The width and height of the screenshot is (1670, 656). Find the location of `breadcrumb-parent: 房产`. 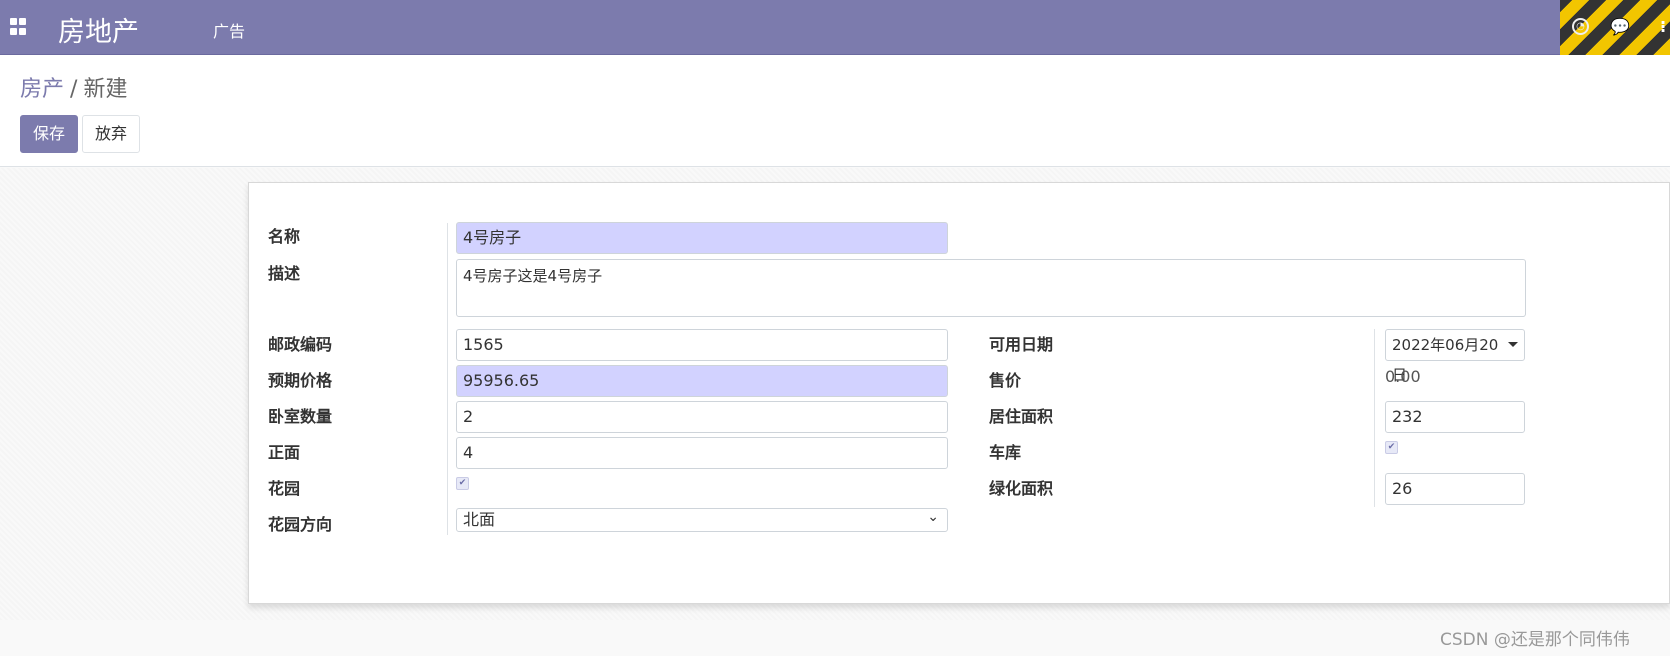

breadcrumb-parent: 房产 is located at coordinates (42, 89).